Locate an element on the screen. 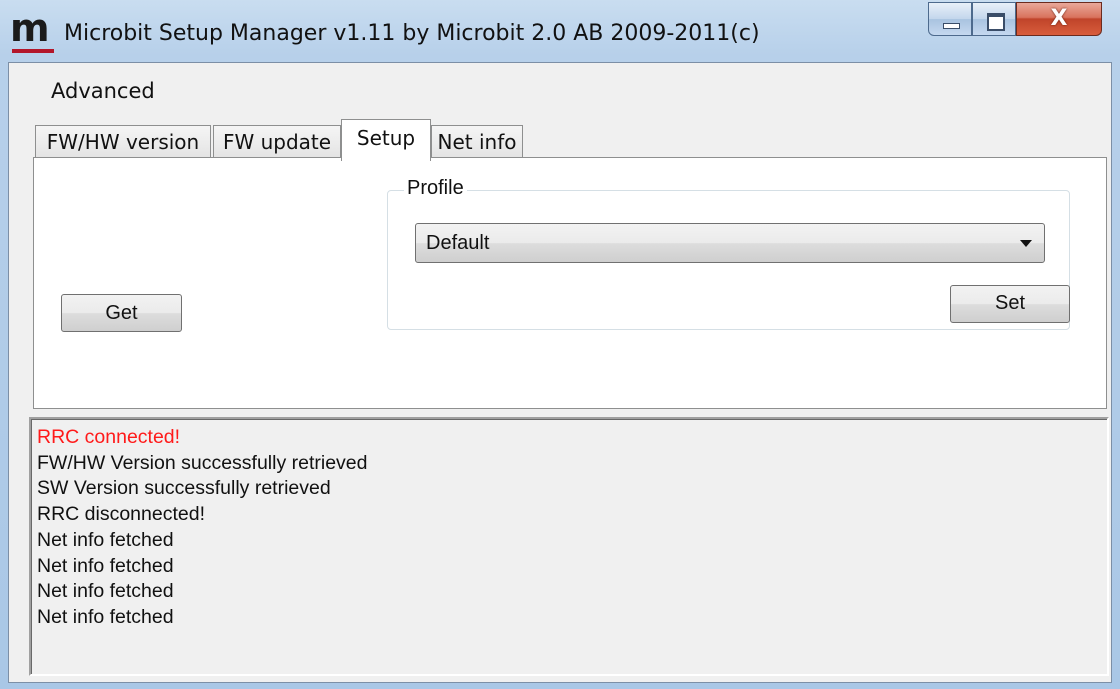 The image size is (1120, 689). tab-fw-update: FW update is located at coordinates (277, 142).